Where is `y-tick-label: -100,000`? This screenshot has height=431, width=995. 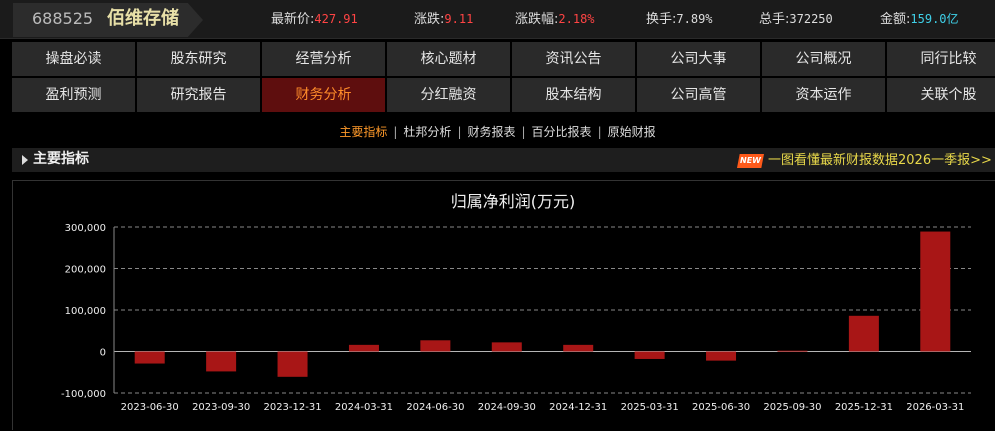
y-tick-label: -100,000 is located at coordinates (83, 394).